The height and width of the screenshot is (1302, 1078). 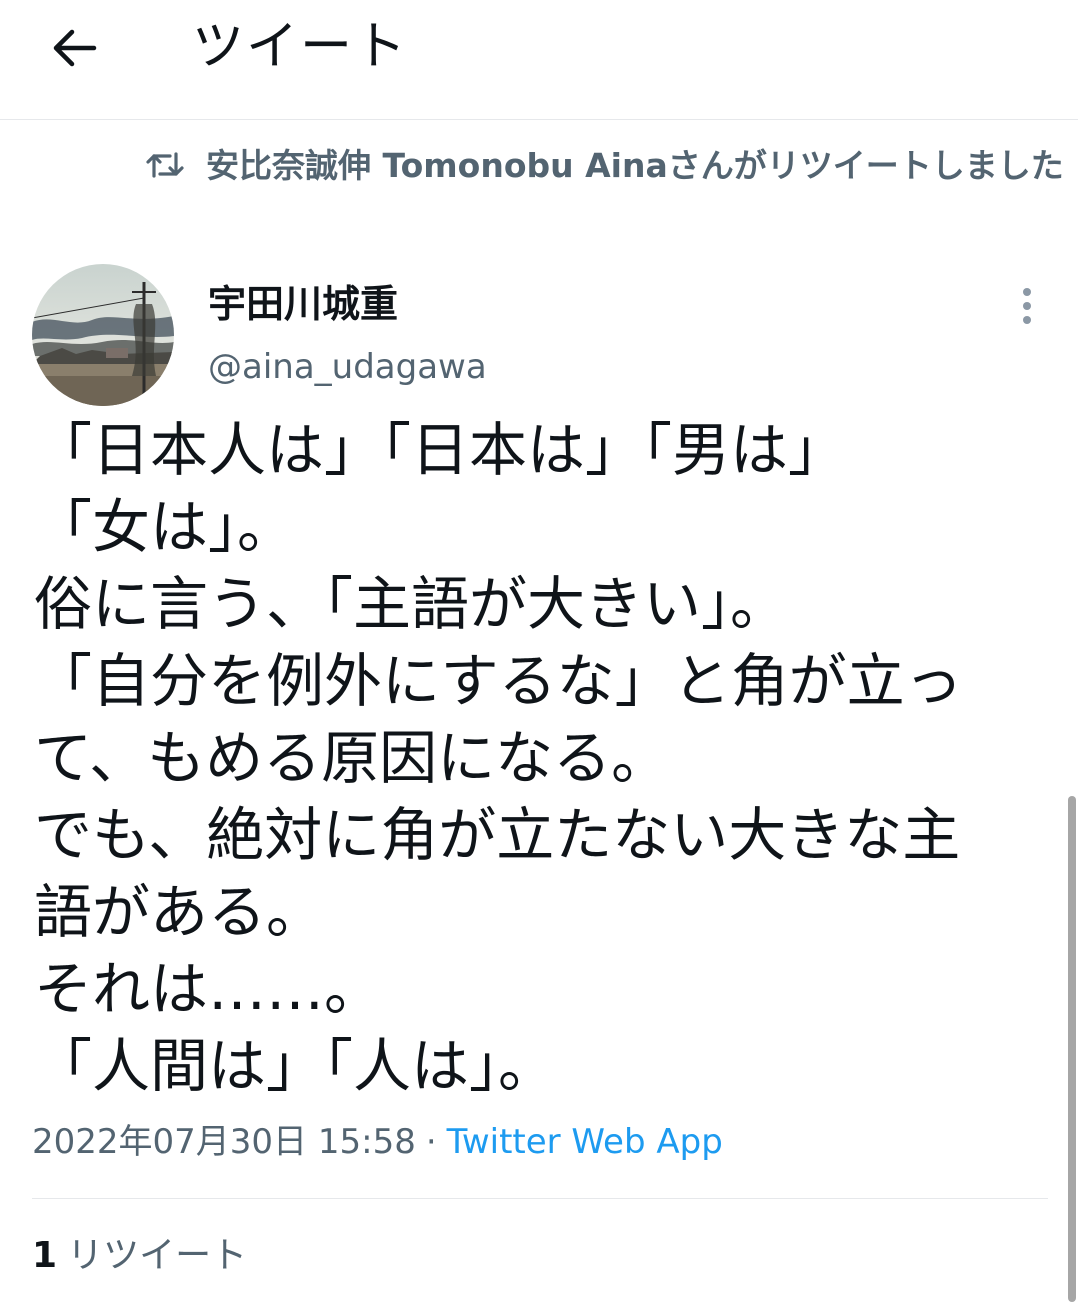 I want to click on page-title: ツイート, so click(x=300, y=47).